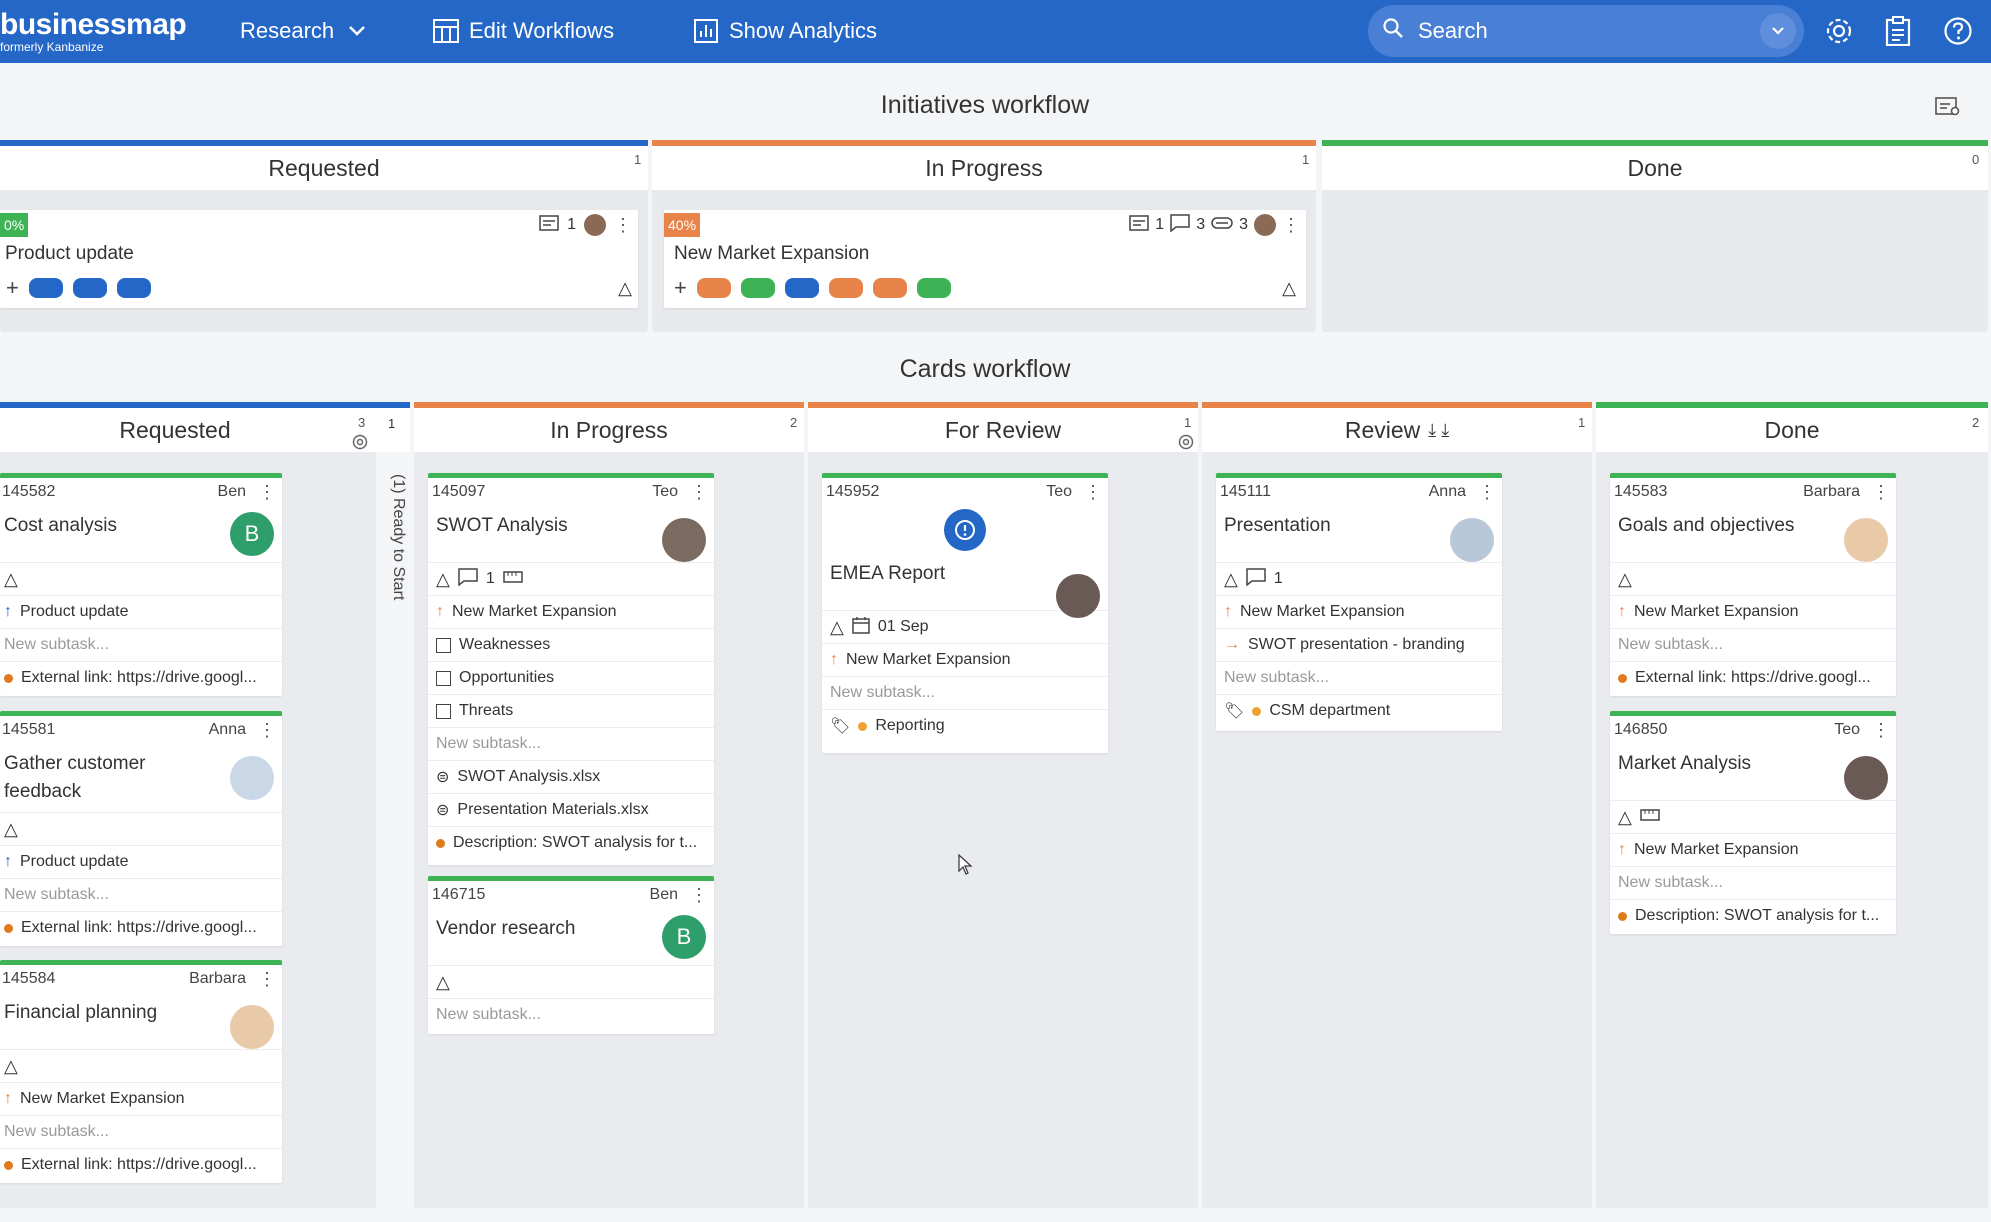  I want to click on column-header-review: Review ⤓ ⤓, so click(1397, 427).